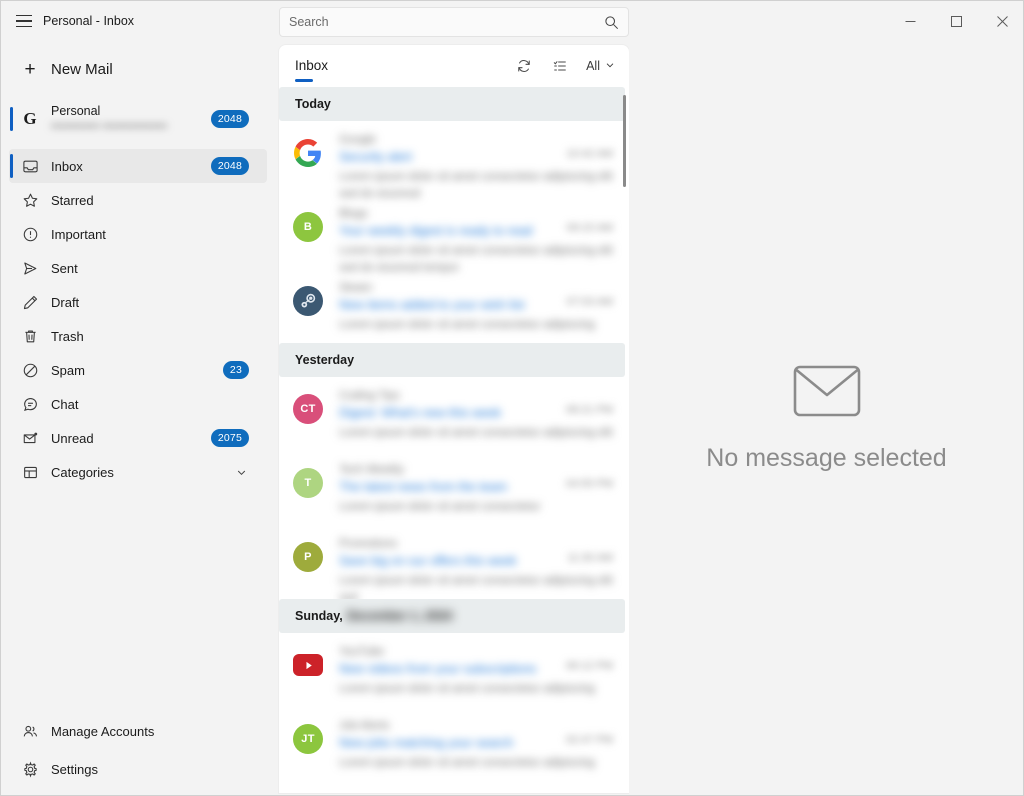 This screenshot has height=796, width=1024. I want to click on list-view-icon, so click(560, 66).